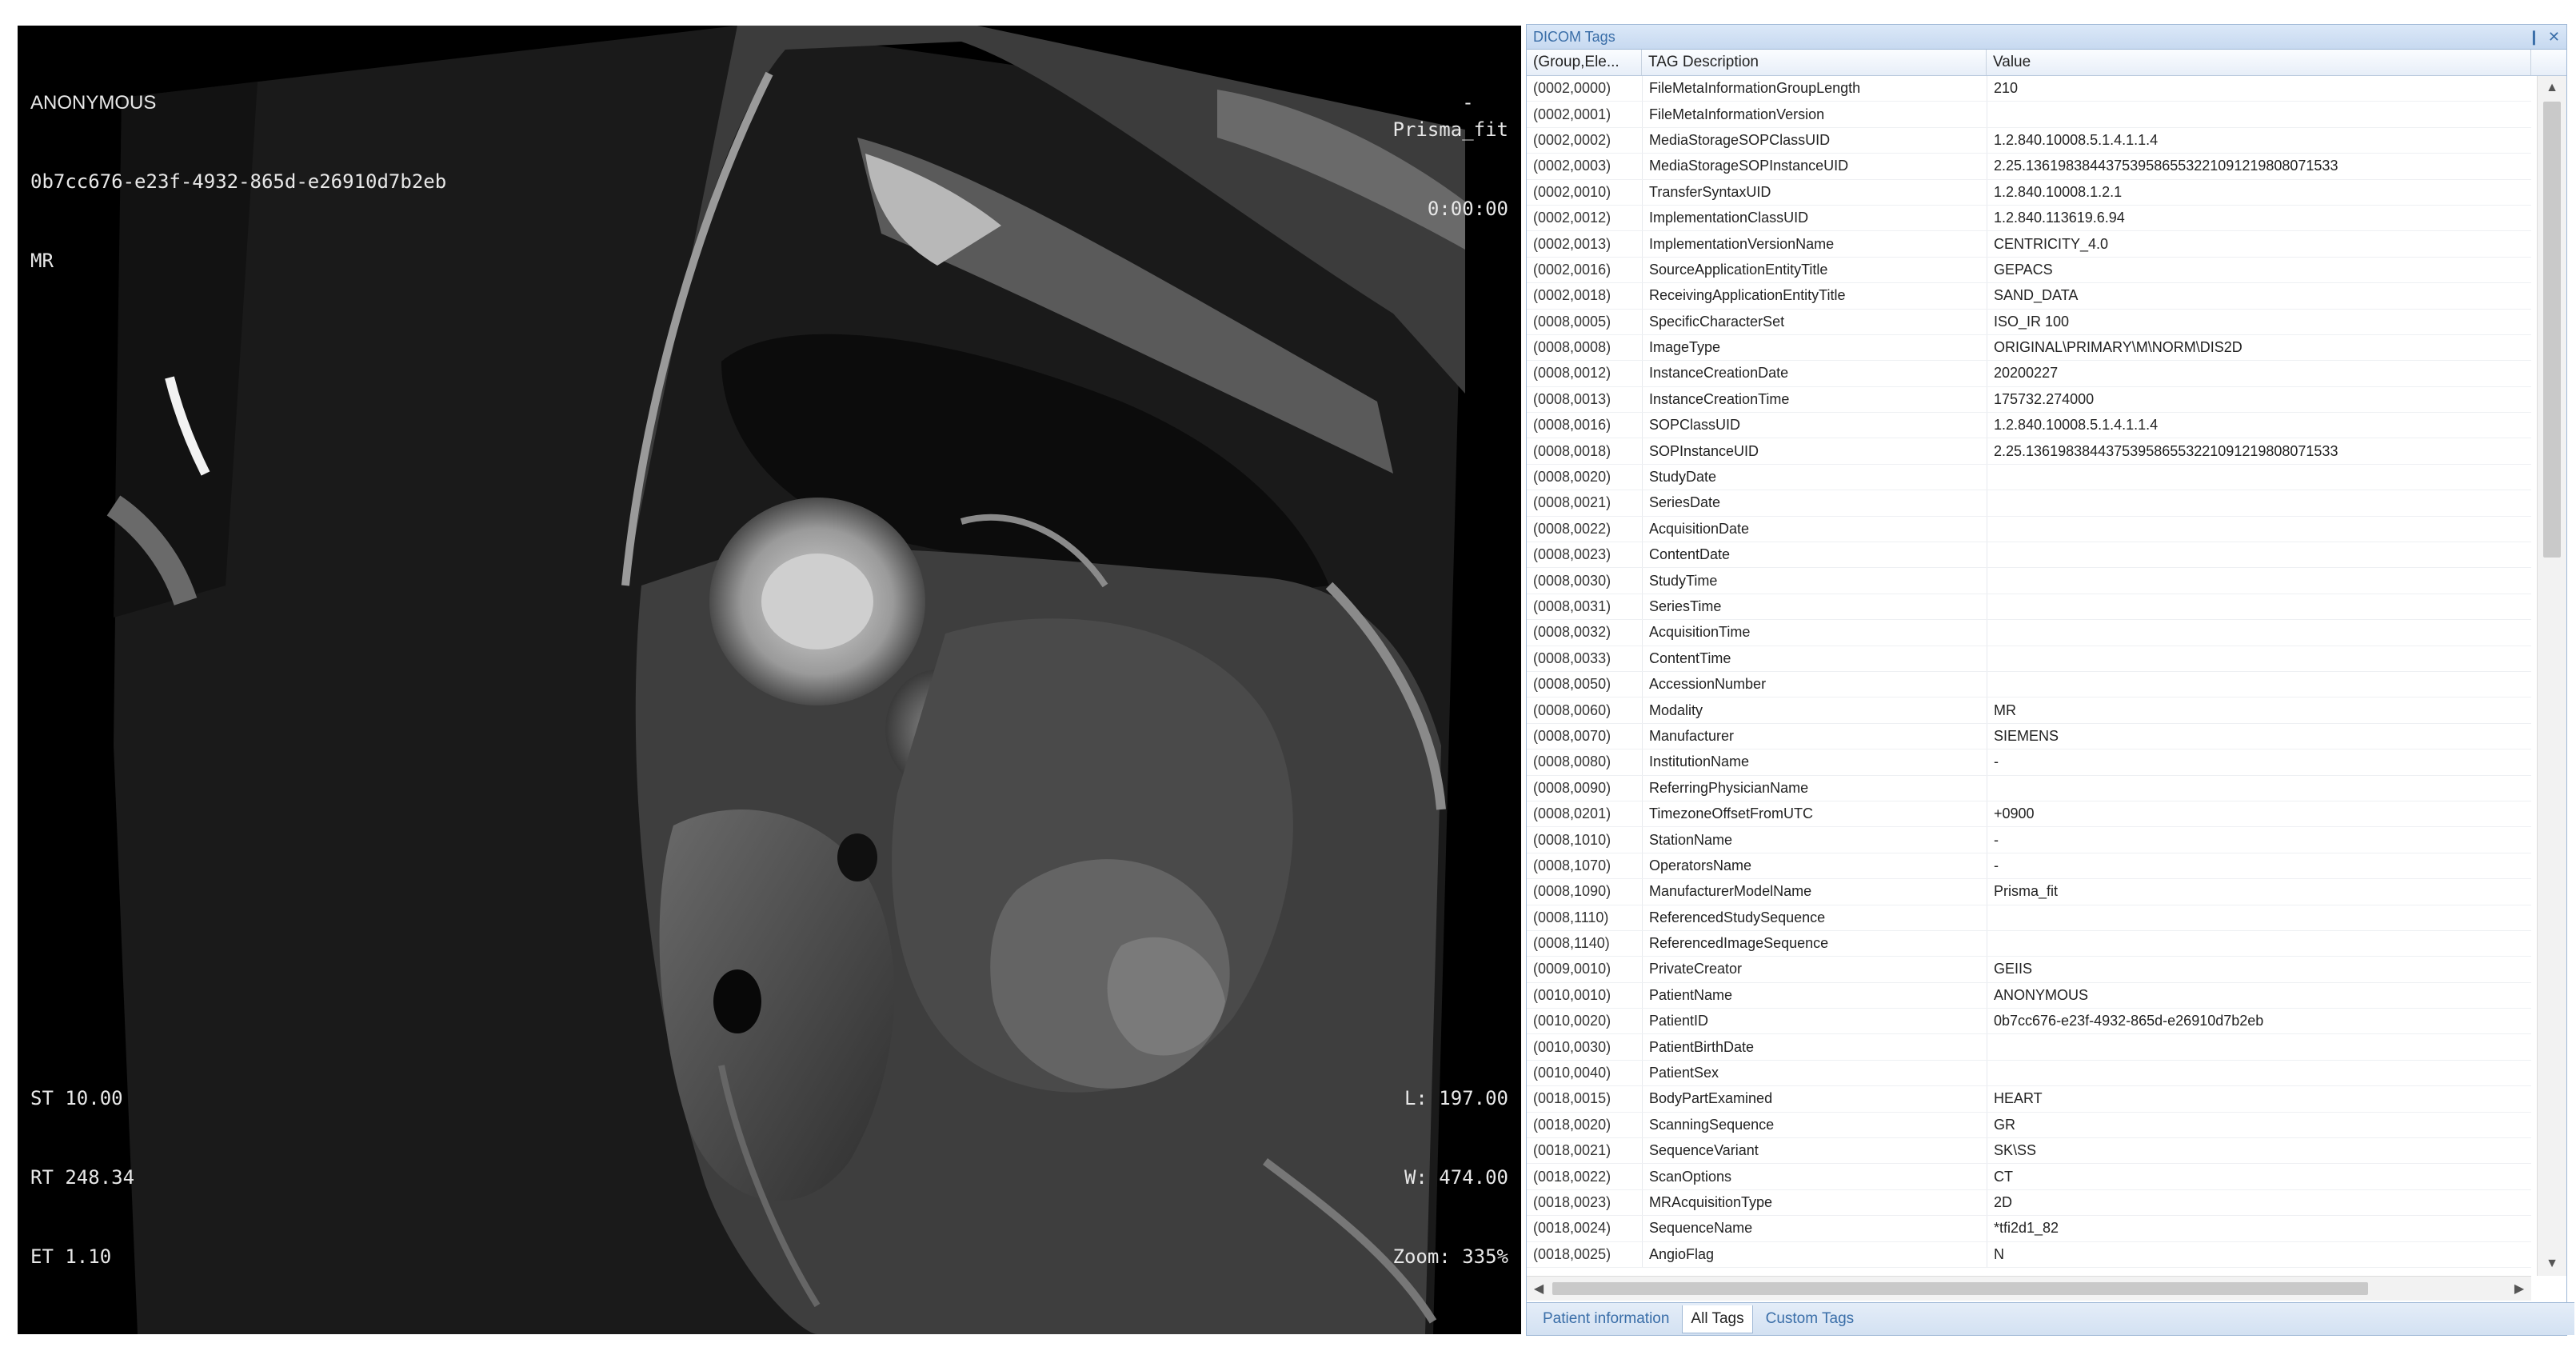 The width and height of the screenshot is (2576, 1355). Describe the element at coordinates (1815, 943) in the screenshot. I see `tag-description-cell: ReferencedImageSequence` at that location.